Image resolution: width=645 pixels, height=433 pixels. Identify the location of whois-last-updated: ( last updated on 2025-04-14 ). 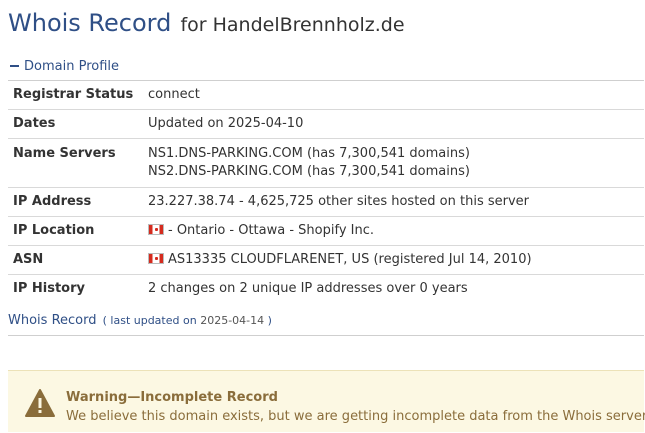
(187, 320).